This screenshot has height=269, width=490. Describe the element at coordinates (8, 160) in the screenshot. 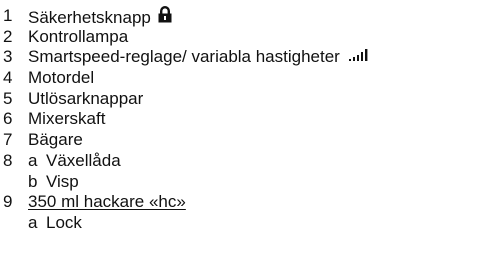

I see `item-number: 8` at that location.